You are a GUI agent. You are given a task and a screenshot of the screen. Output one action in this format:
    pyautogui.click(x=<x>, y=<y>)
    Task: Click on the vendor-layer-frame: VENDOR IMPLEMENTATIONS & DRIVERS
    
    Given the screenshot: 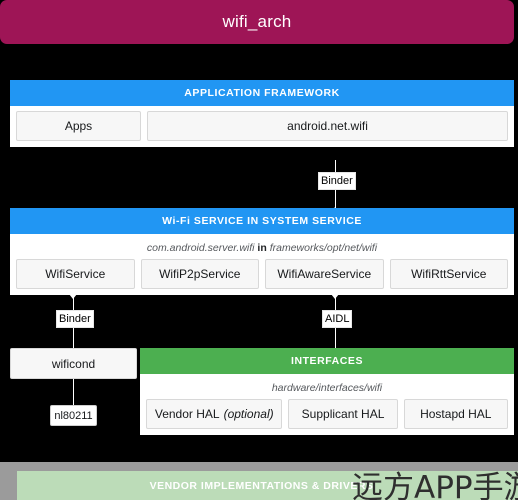 What is the action you would take?
    pyautogui.click(x=259, y=481)
    